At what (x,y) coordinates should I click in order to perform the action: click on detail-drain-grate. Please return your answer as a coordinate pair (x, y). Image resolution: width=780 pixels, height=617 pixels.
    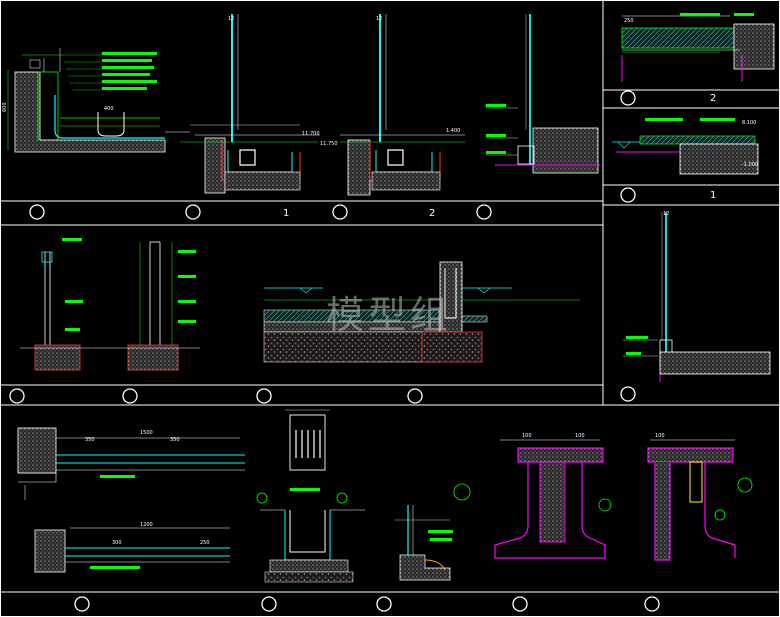
    Looking at the image, I should click on (307, 440).